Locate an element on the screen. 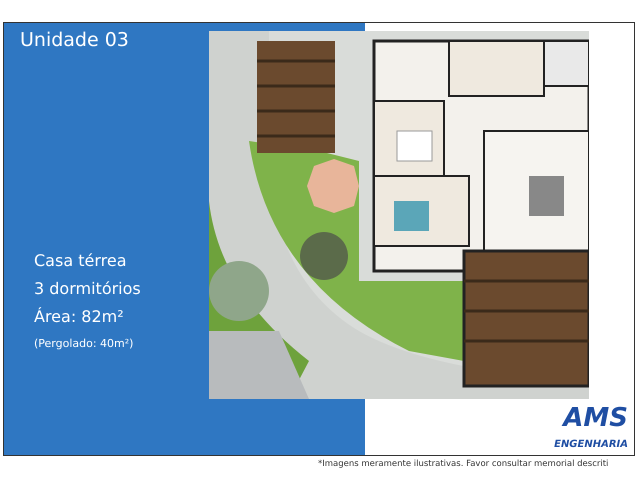 Image resolution: width=640 pixels, height=480 pixels. logo-name: AMS is located at coordinates (595, 418).